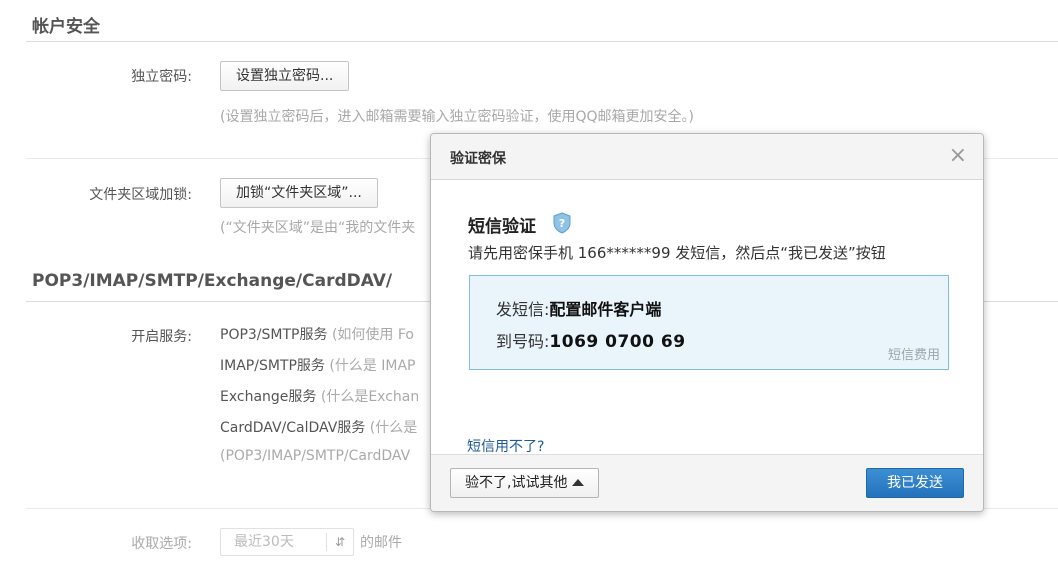 The height and width of the screenshot is (564, 1058). I want to click on folder-lock-hint: (“文件夹区域”是由“我的文件夹, so click(318, 228).